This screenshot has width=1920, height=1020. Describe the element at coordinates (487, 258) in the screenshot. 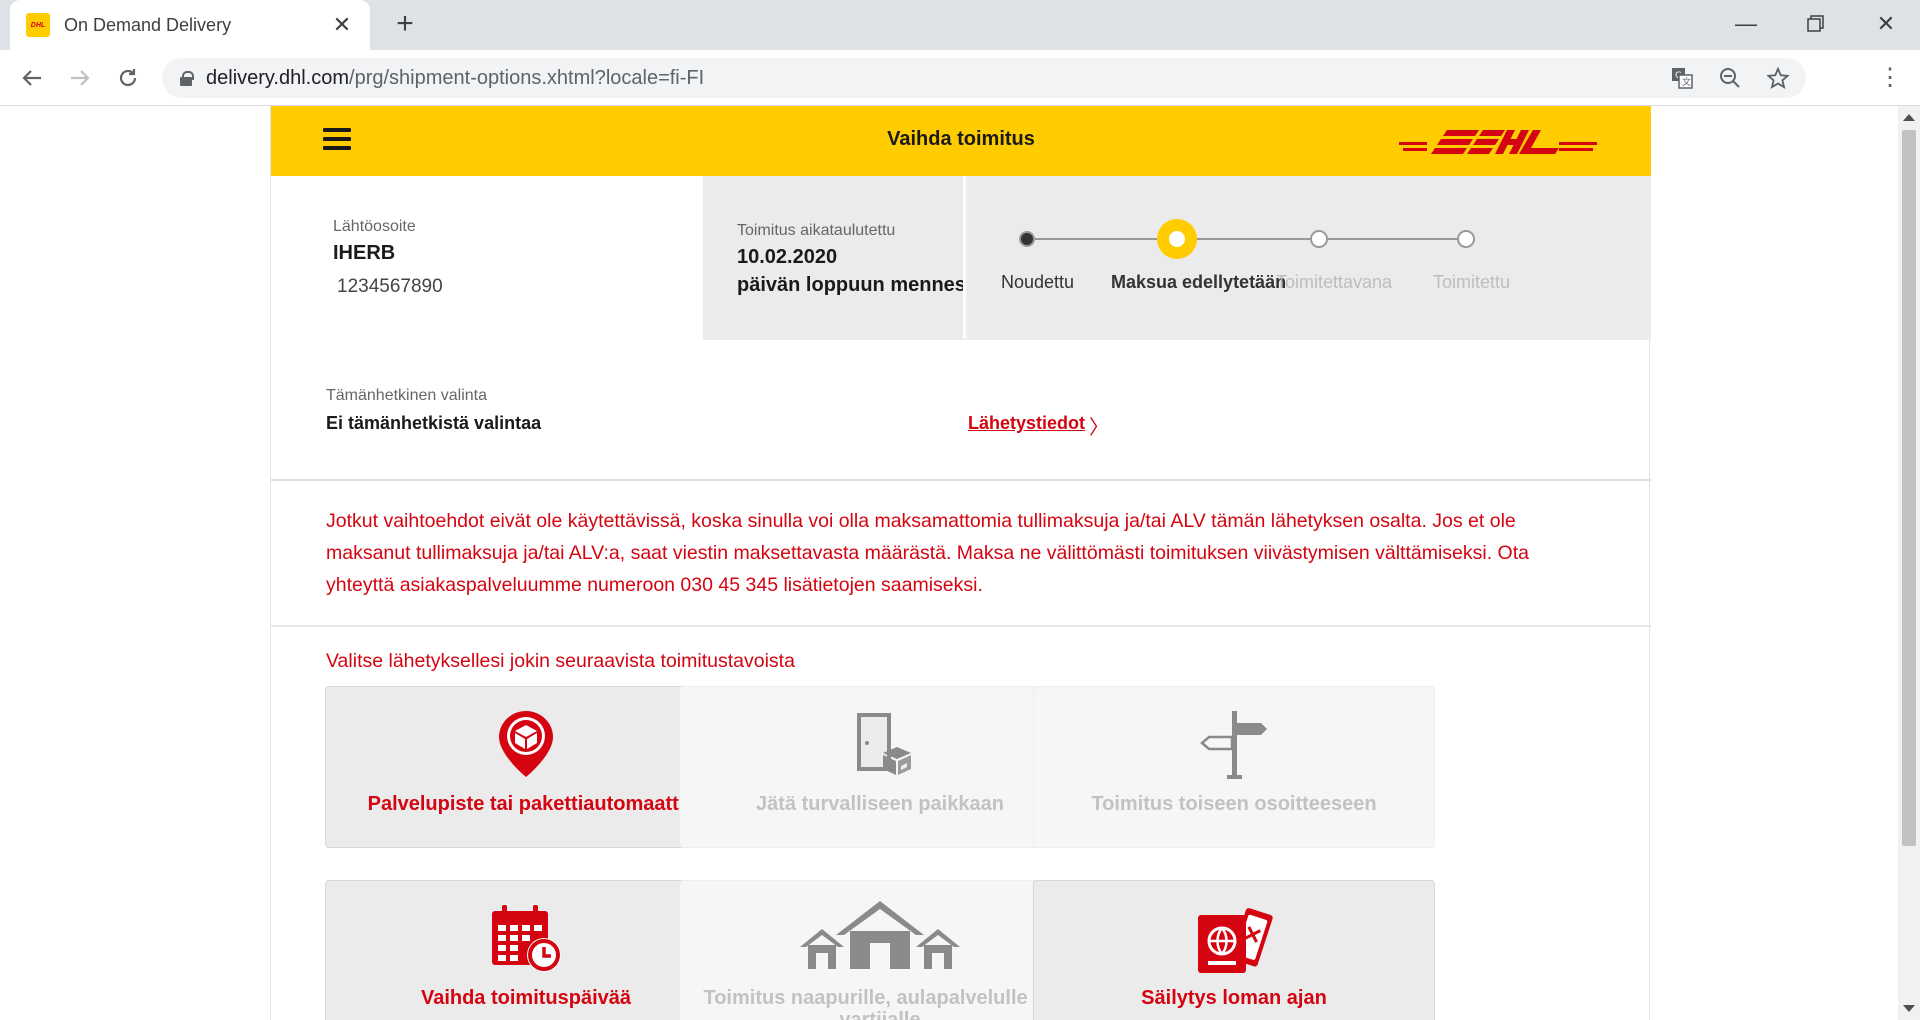

I see `sender-panel: Lähtöosoite IHERB 1234567890` at that location.